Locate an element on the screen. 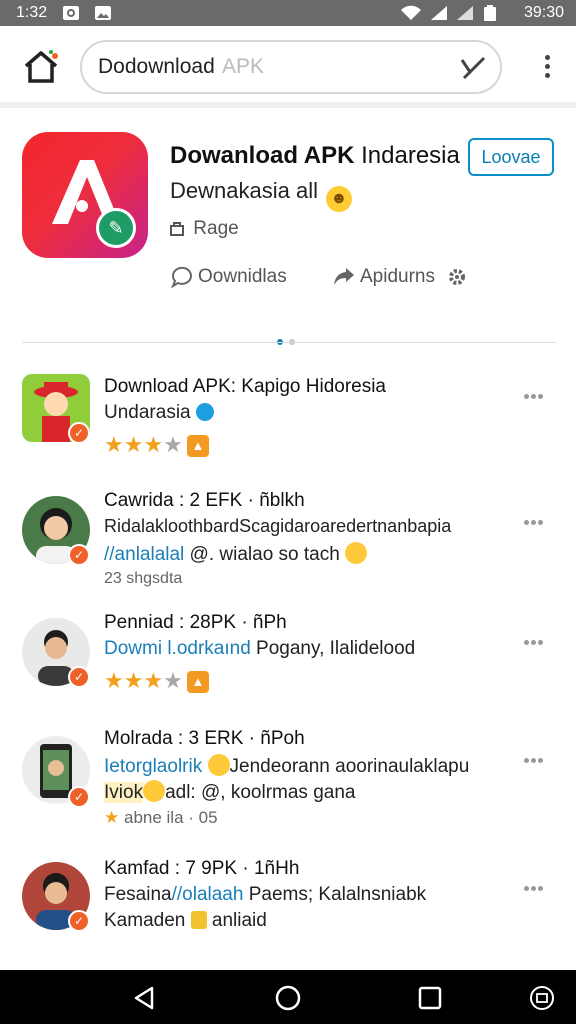 This screenshot has width=576, height=1024. url-search-bar: APK is located at coordinates (291, 67).